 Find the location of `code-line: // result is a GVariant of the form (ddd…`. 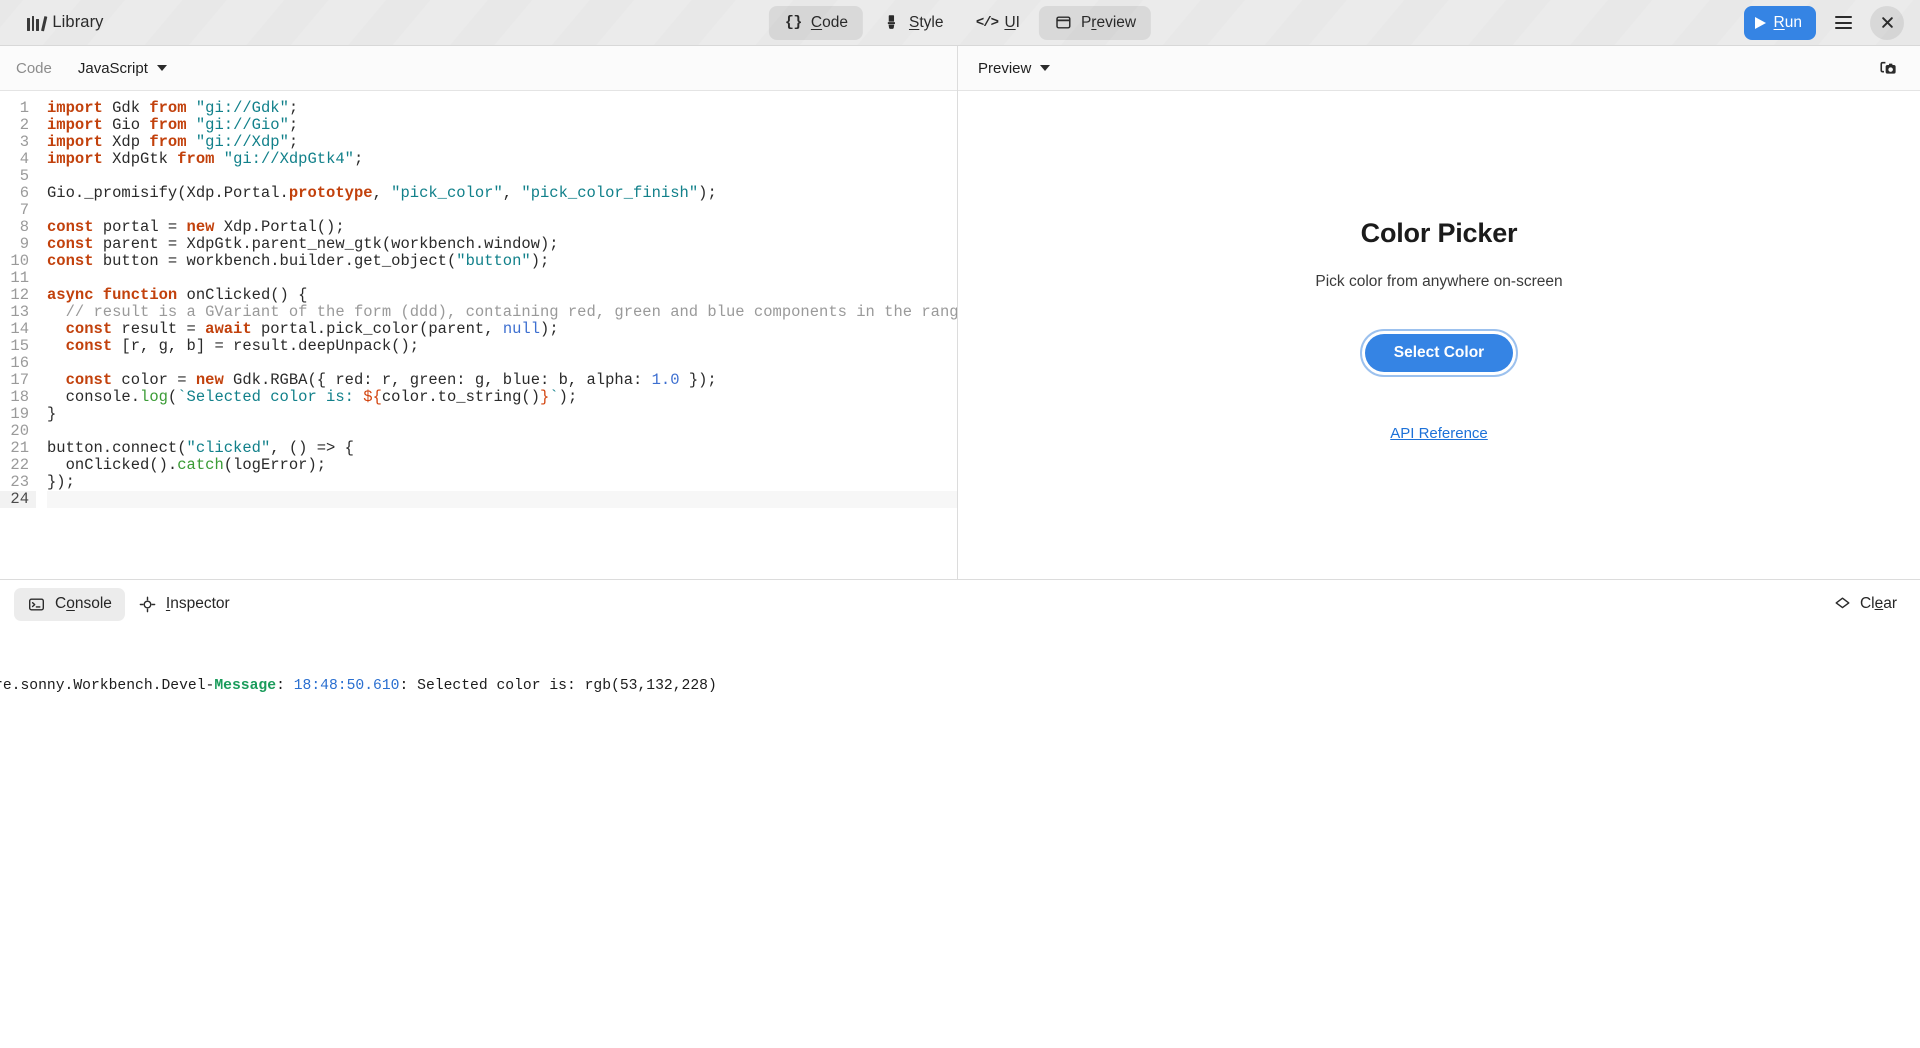

code-line: // result is a GVariant of the form (ddd… is located at coordinates (502, 312).